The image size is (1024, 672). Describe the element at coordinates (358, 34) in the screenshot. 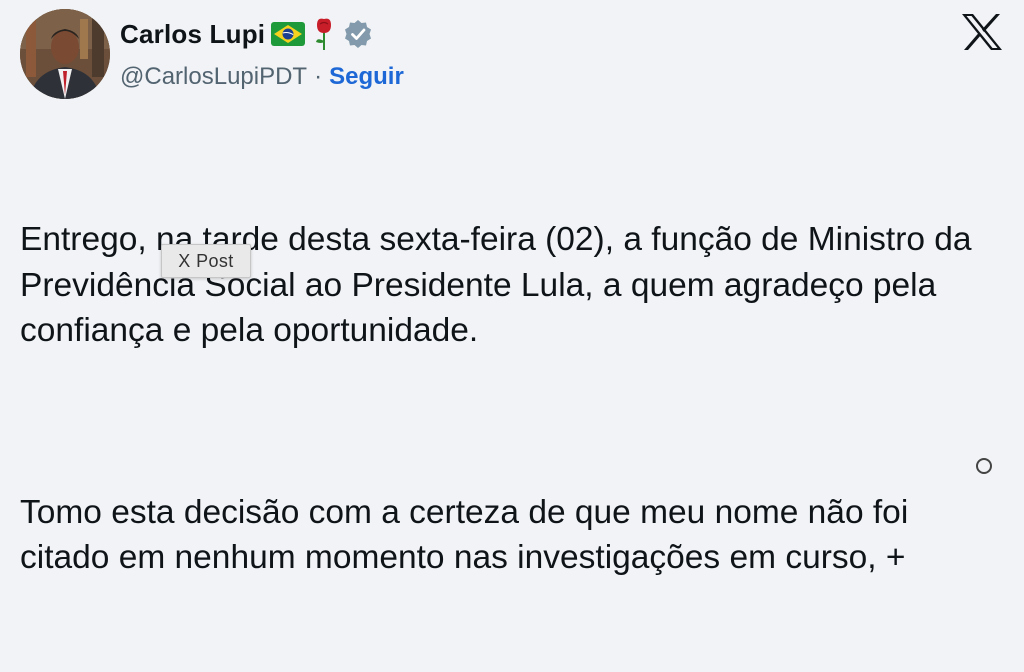

I see `verified-badge-icon` at that location.